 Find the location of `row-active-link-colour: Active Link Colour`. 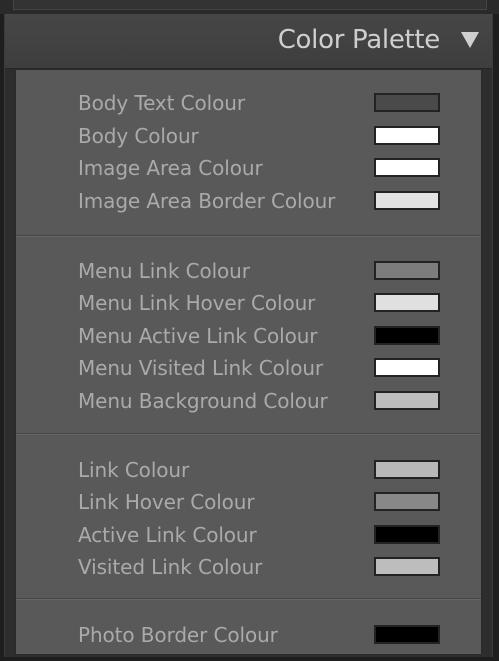

row-active-link-colour: Active Link Colour is located at coordinates (248, 536).